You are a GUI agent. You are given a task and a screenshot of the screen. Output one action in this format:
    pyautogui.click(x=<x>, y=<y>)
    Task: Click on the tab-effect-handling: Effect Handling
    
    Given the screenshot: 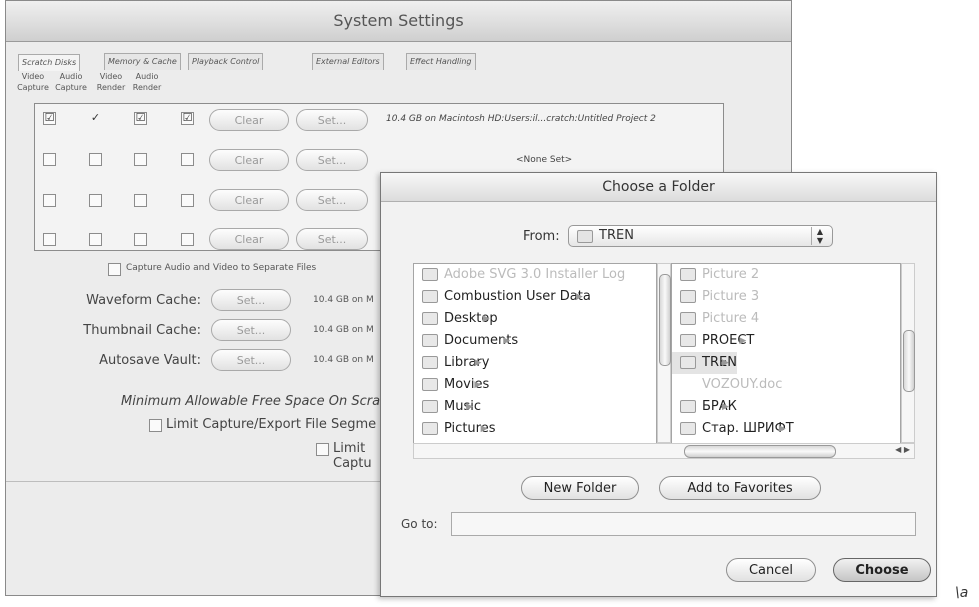 What is the action you would take?
    pyautogui.click(x=441, y=61)
    